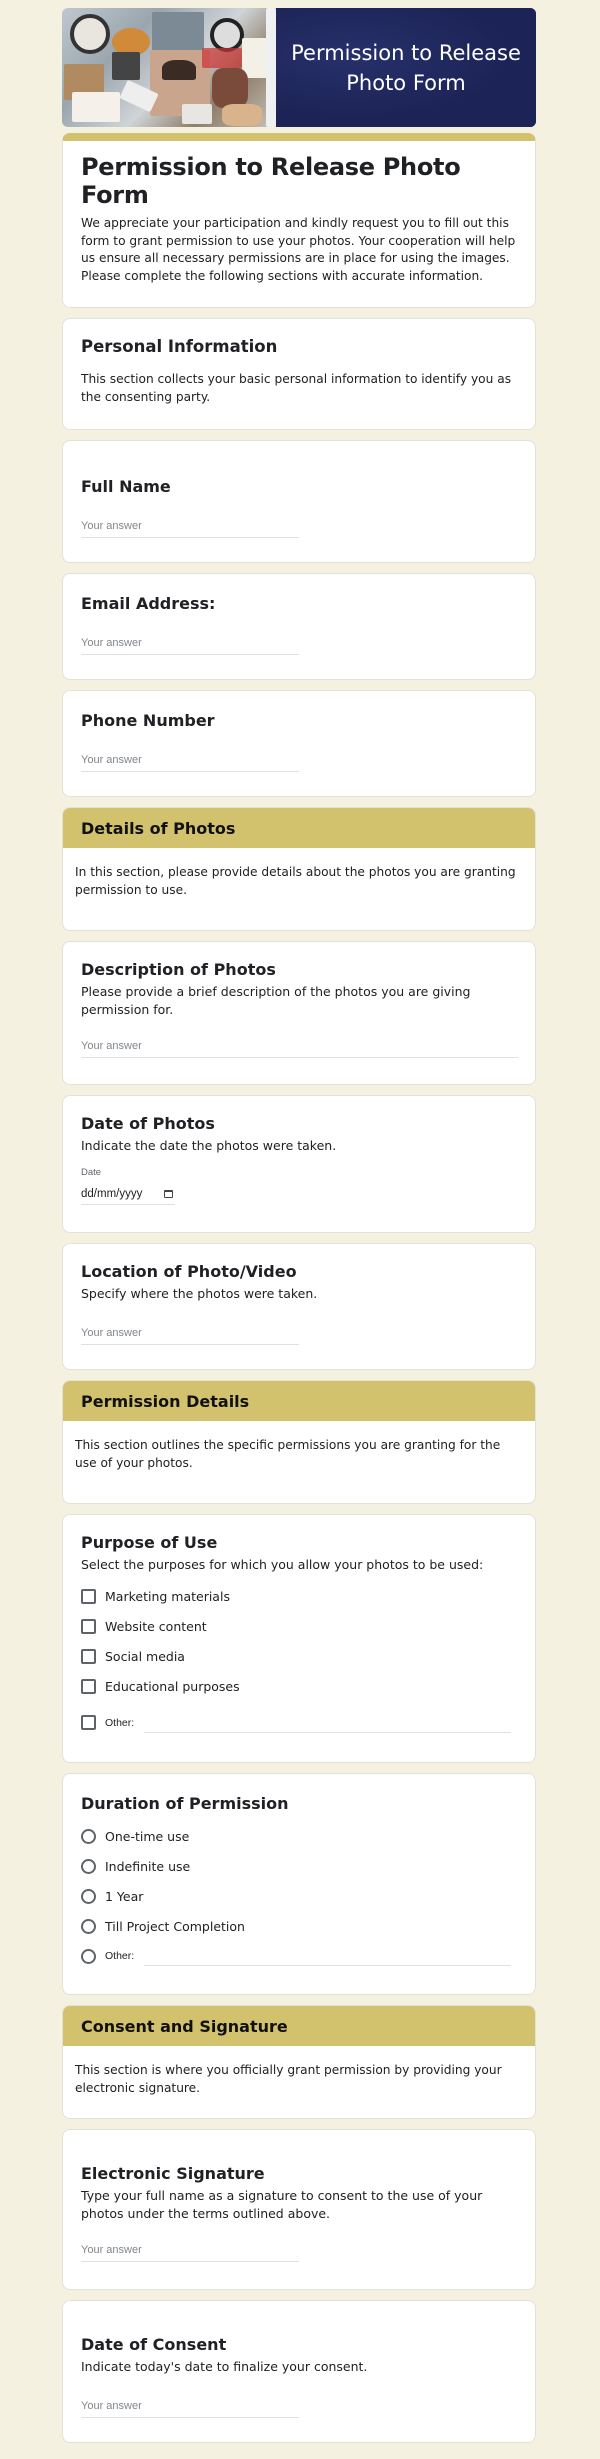 The height and width of the screenshot is (2459, 600). Describe the element at coordinates (148, 1866) in the screenshot. I see `option-label: Indefinite use` at that location.